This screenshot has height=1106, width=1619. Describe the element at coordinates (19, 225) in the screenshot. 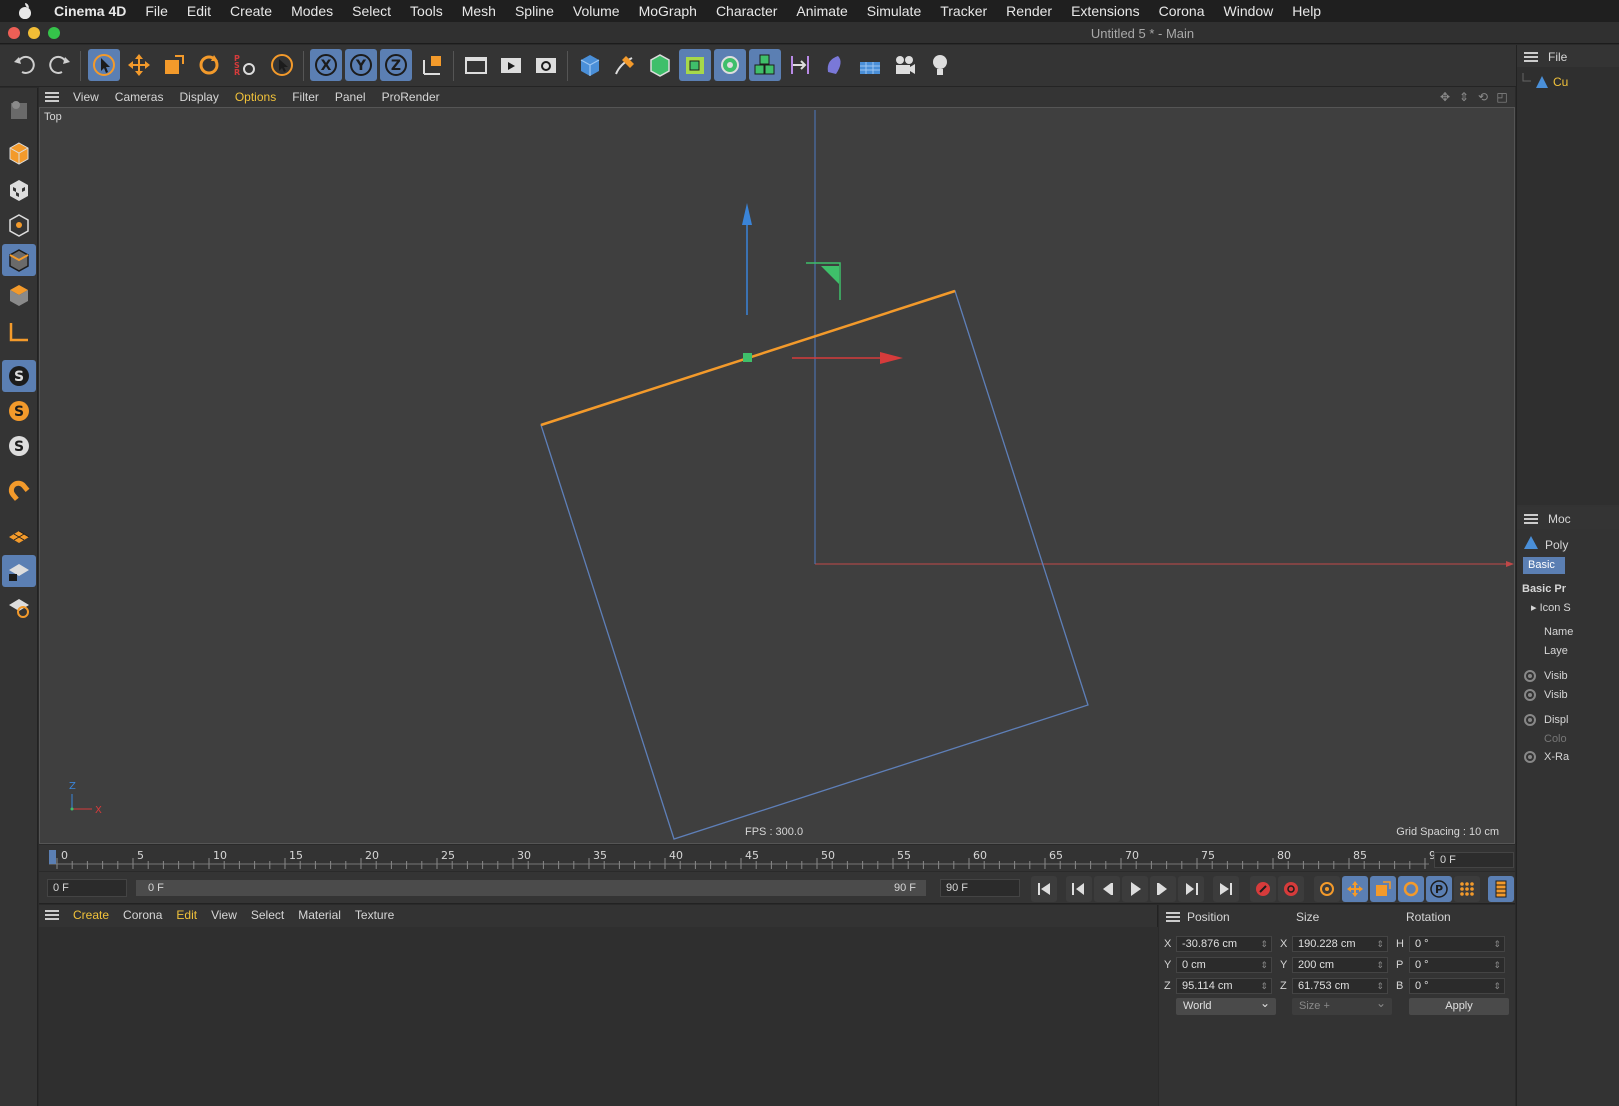

I see `point-mode-icon` at that location.